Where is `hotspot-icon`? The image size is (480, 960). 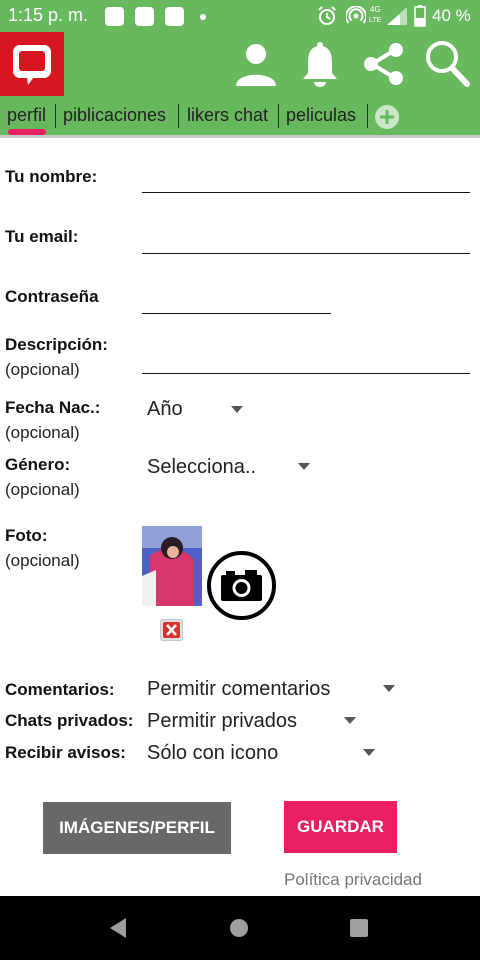 hotspot-icon is located at coordinates (356, 15).